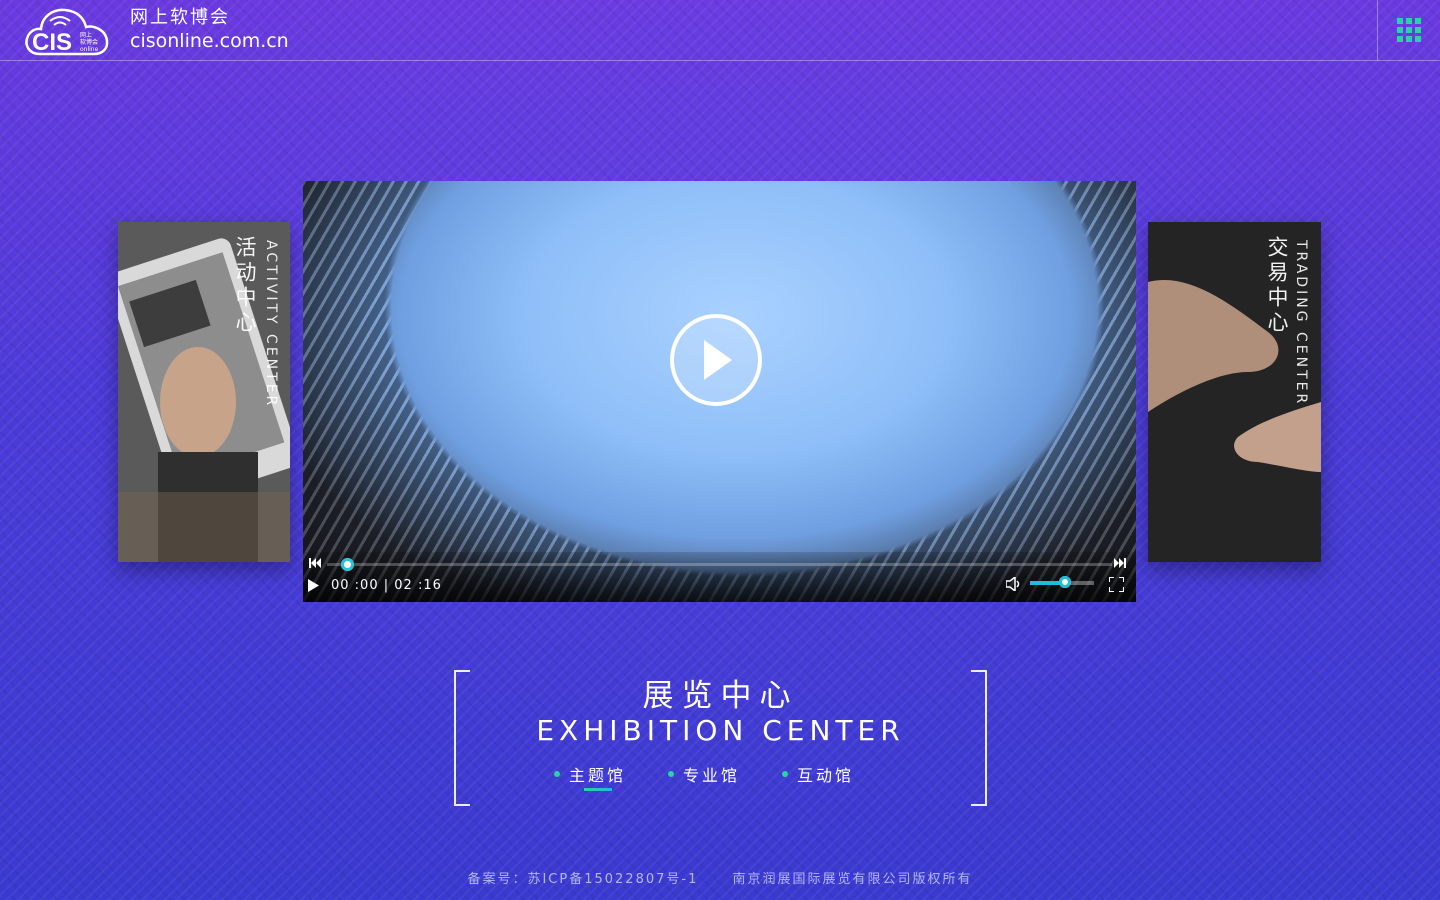 This screenshot has height=900, width=1440. I want to click on exhibition-center-block: 展览中心 EXHIBITION CENTER 主题馆 专业馆 互动馆, so click(720, 738).